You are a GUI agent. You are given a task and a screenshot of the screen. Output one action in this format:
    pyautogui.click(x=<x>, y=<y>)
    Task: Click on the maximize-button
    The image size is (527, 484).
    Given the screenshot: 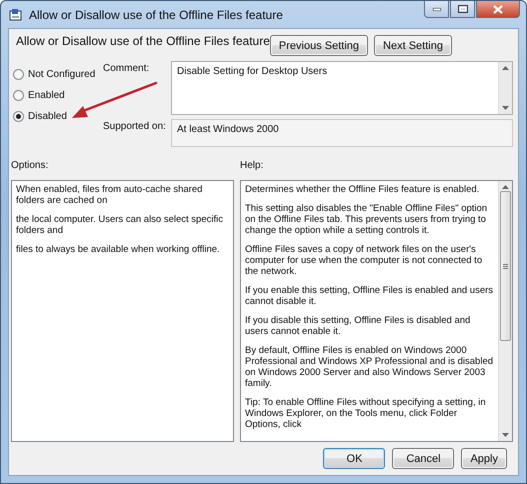 What is the action you would take?
    pyautogui.click(x=462, y=9)
    